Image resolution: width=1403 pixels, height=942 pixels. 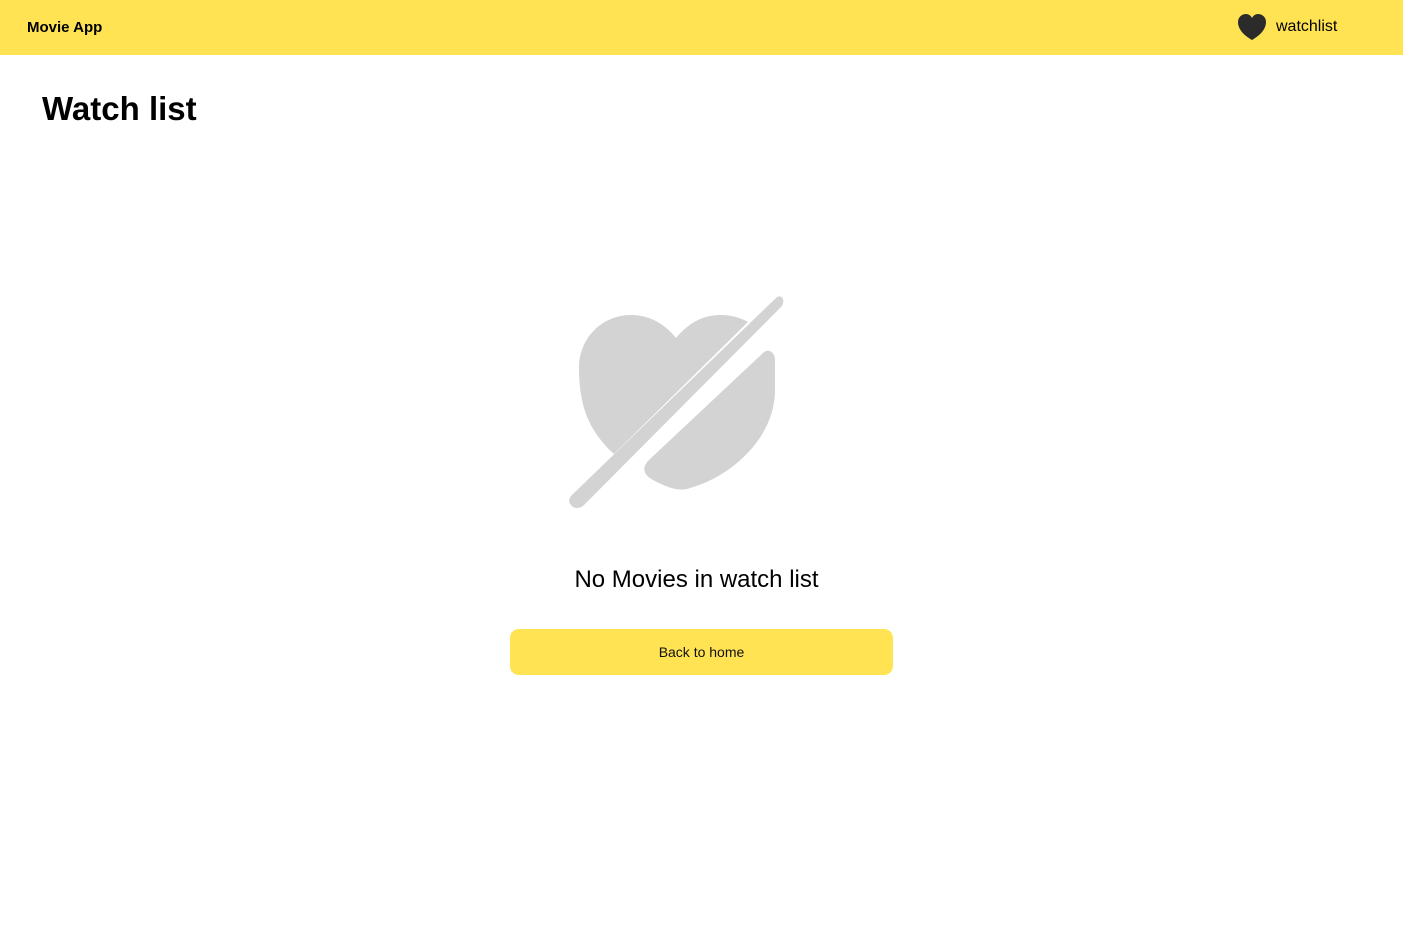 I want to click on watchlist-link: watchlist, so click(x=1286, y=27).